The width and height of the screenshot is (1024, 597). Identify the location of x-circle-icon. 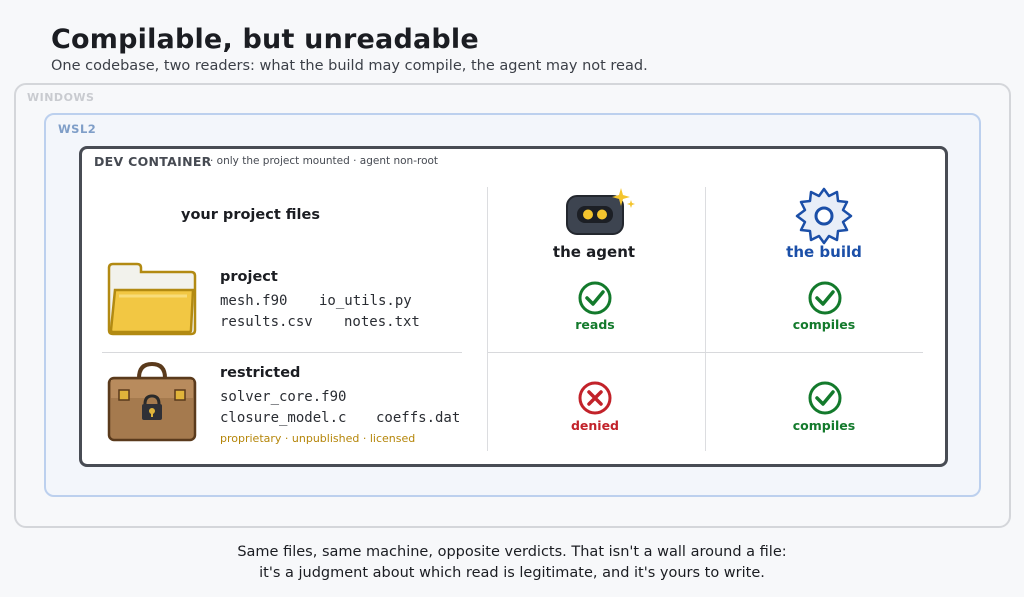
(595, 400).